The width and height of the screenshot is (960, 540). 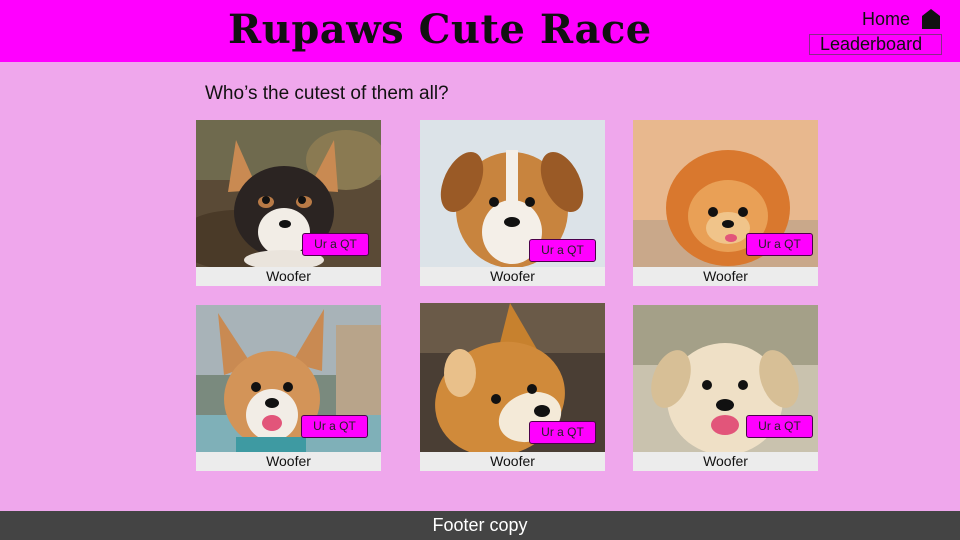 What do you see at coordinates (875, 44) in the screenshot?
I see `leaderboard-button: Leaderboard` at bounding box center [875, 44].